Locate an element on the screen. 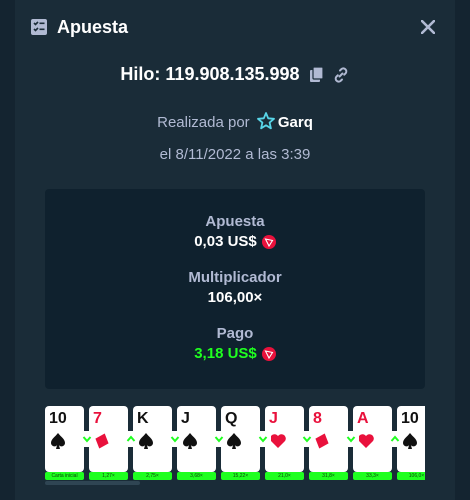 This screenshot has height=500, width=470. bet-label: Apuesta is located at coordinates (235, 221).